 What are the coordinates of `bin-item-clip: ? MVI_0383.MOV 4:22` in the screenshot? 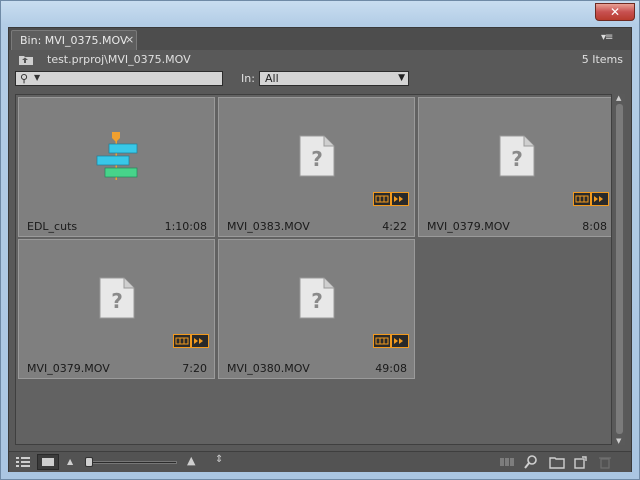 It's located at (316, 167).